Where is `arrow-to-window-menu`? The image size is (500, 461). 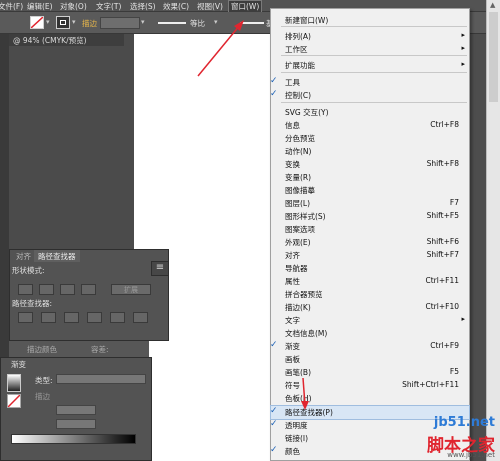 arrow-to-window-menu is located at coordinates (220, 48).